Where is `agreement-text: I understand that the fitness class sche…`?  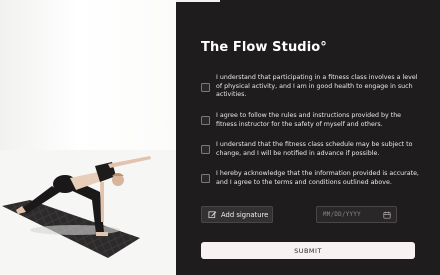
agreement-text: I understand that the fitness class sche… is located at coordinates (314, 149).